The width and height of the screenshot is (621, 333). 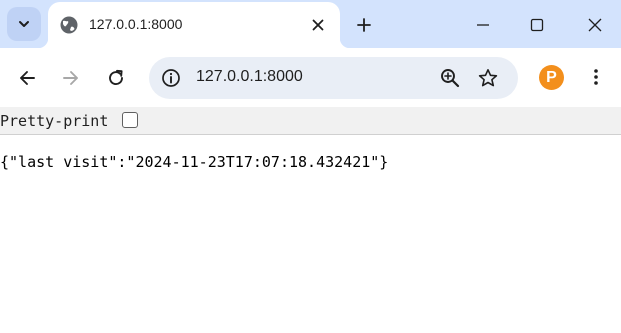 I want to click on profile-avatar: P, so click(x=551, y=77).